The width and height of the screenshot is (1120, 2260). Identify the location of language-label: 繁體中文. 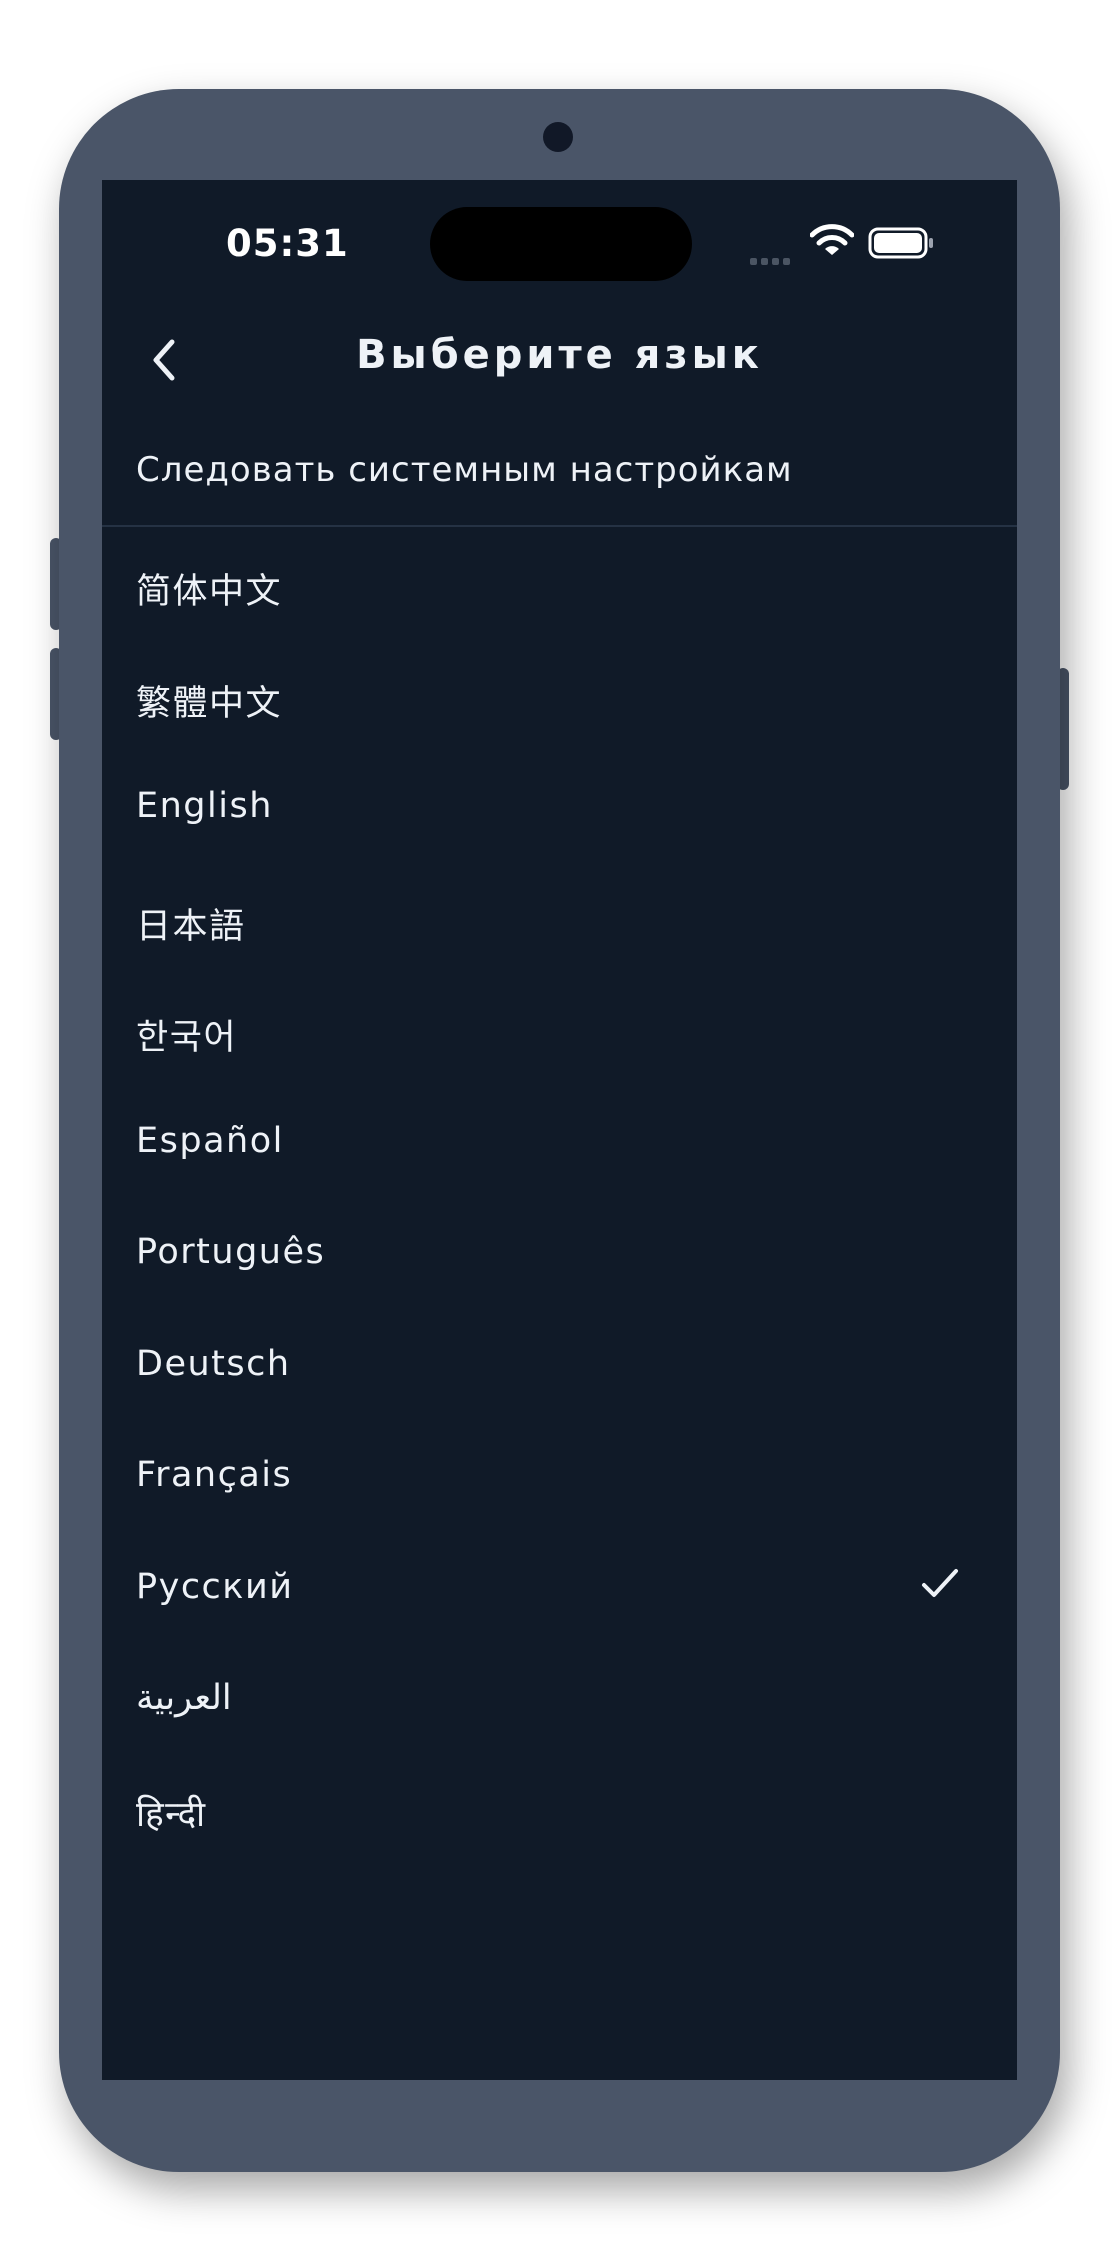
(209, 703).